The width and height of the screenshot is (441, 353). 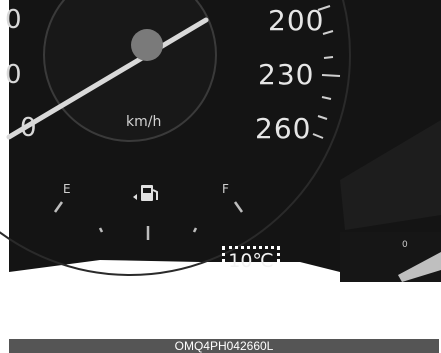 What do you see at coordinates (405, 245) in the screenshot?
I see `right-gauge-label: 0` at bounding box center [405, 245].